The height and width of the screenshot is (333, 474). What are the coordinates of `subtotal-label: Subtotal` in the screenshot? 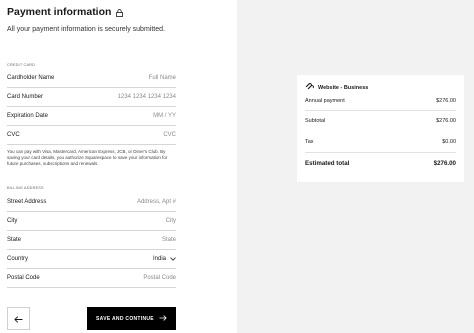 It's located at (315, 121).